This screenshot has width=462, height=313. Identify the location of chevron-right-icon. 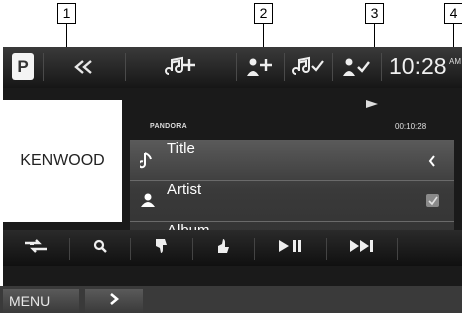
(114, 301).